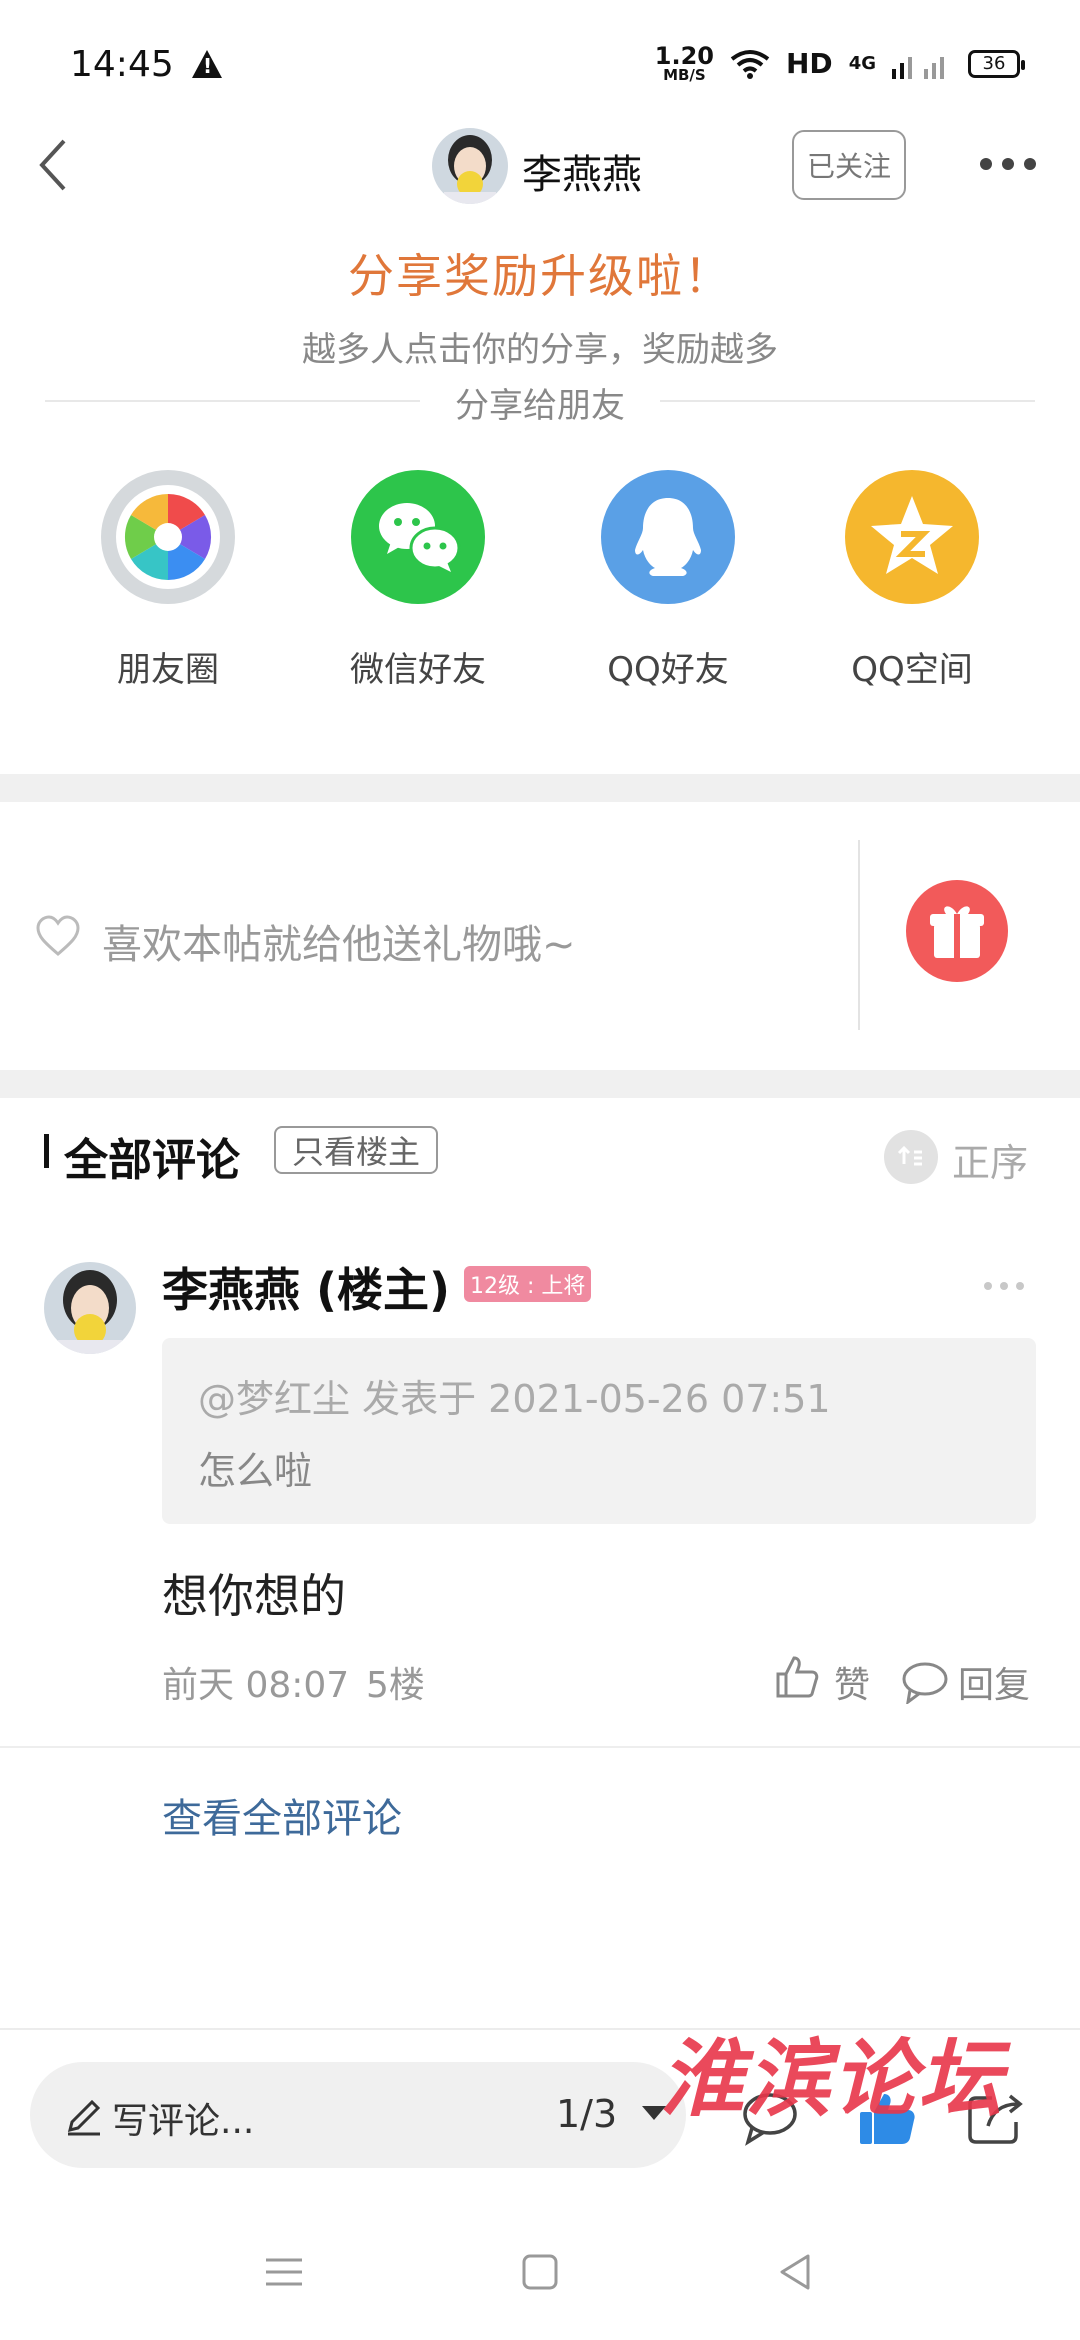 The height and width of the screenshot is (2340, 1080). What do you see at coordinates (540, 350) in the screenshot?
I see `share-reward-subtitle: 越多人点击你的分享，奖励越多` at bounding box center [540, 350].